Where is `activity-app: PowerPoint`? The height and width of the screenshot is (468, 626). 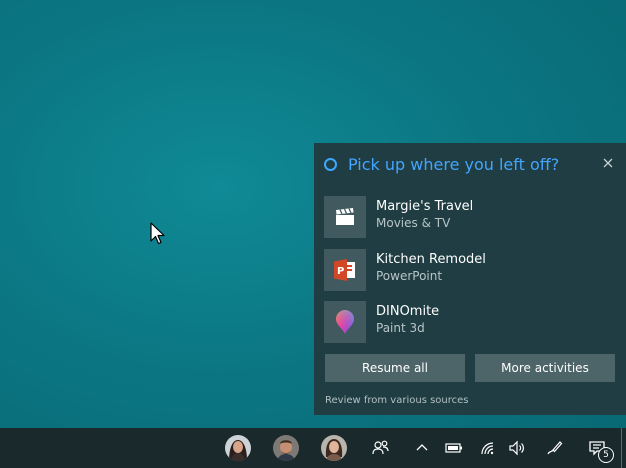 activity-app: PowerPoint is located at coordinates (409, 276).